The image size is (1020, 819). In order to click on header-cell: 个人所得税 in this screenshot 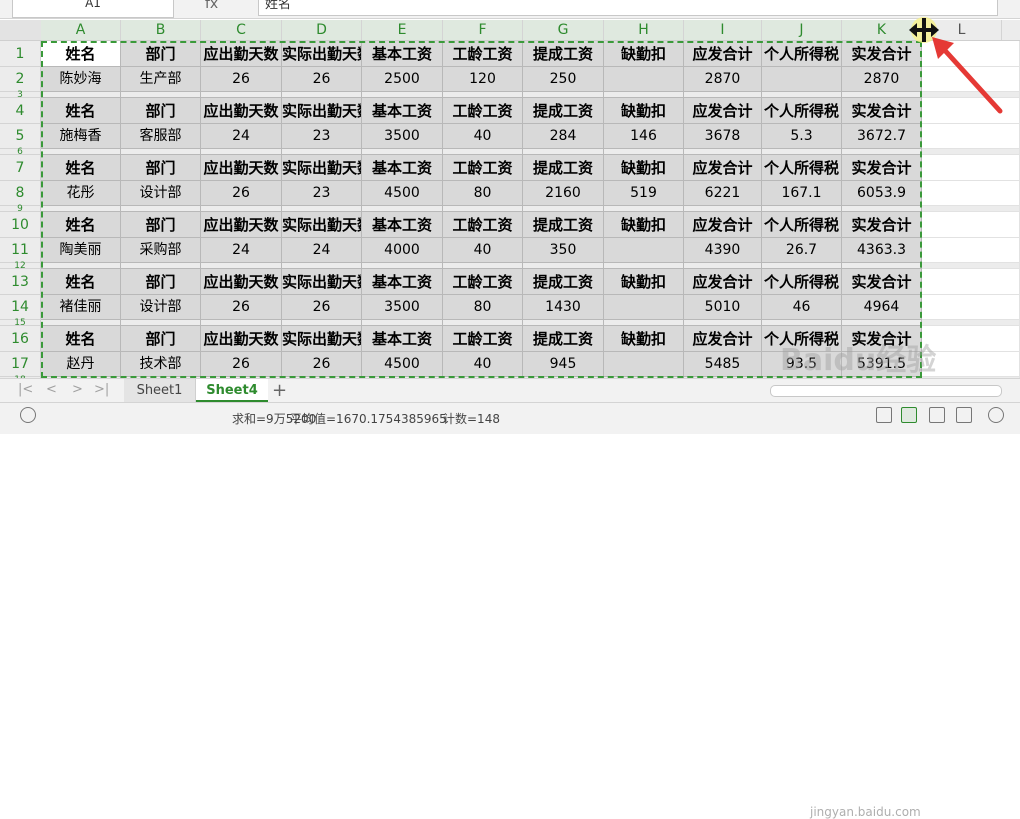, I will do `click(802, 282)`.